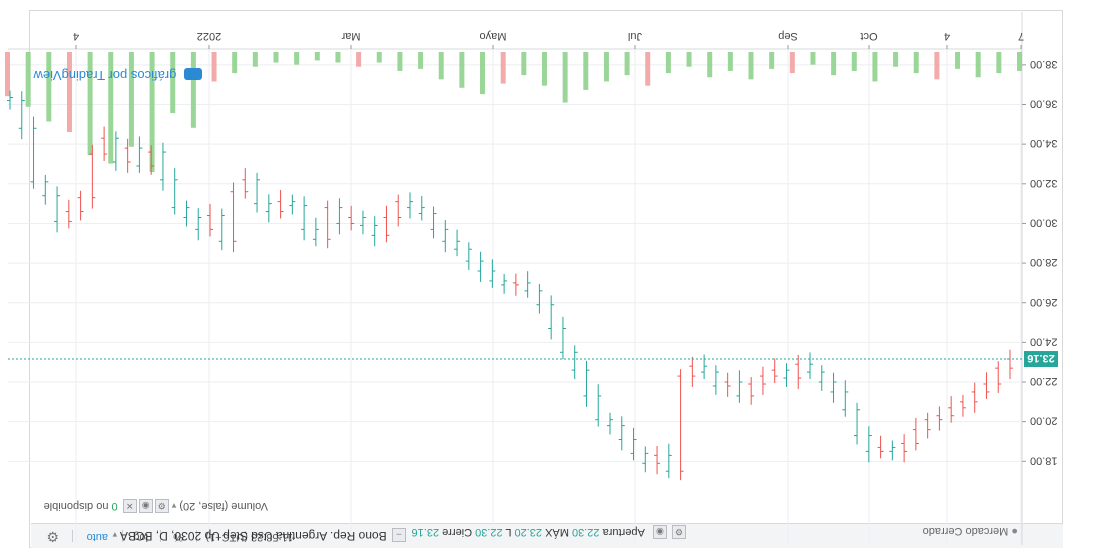  Describe the element at coordinates (533, 359) in the screenshot. I see `last-price-line: 23.16` at that location.